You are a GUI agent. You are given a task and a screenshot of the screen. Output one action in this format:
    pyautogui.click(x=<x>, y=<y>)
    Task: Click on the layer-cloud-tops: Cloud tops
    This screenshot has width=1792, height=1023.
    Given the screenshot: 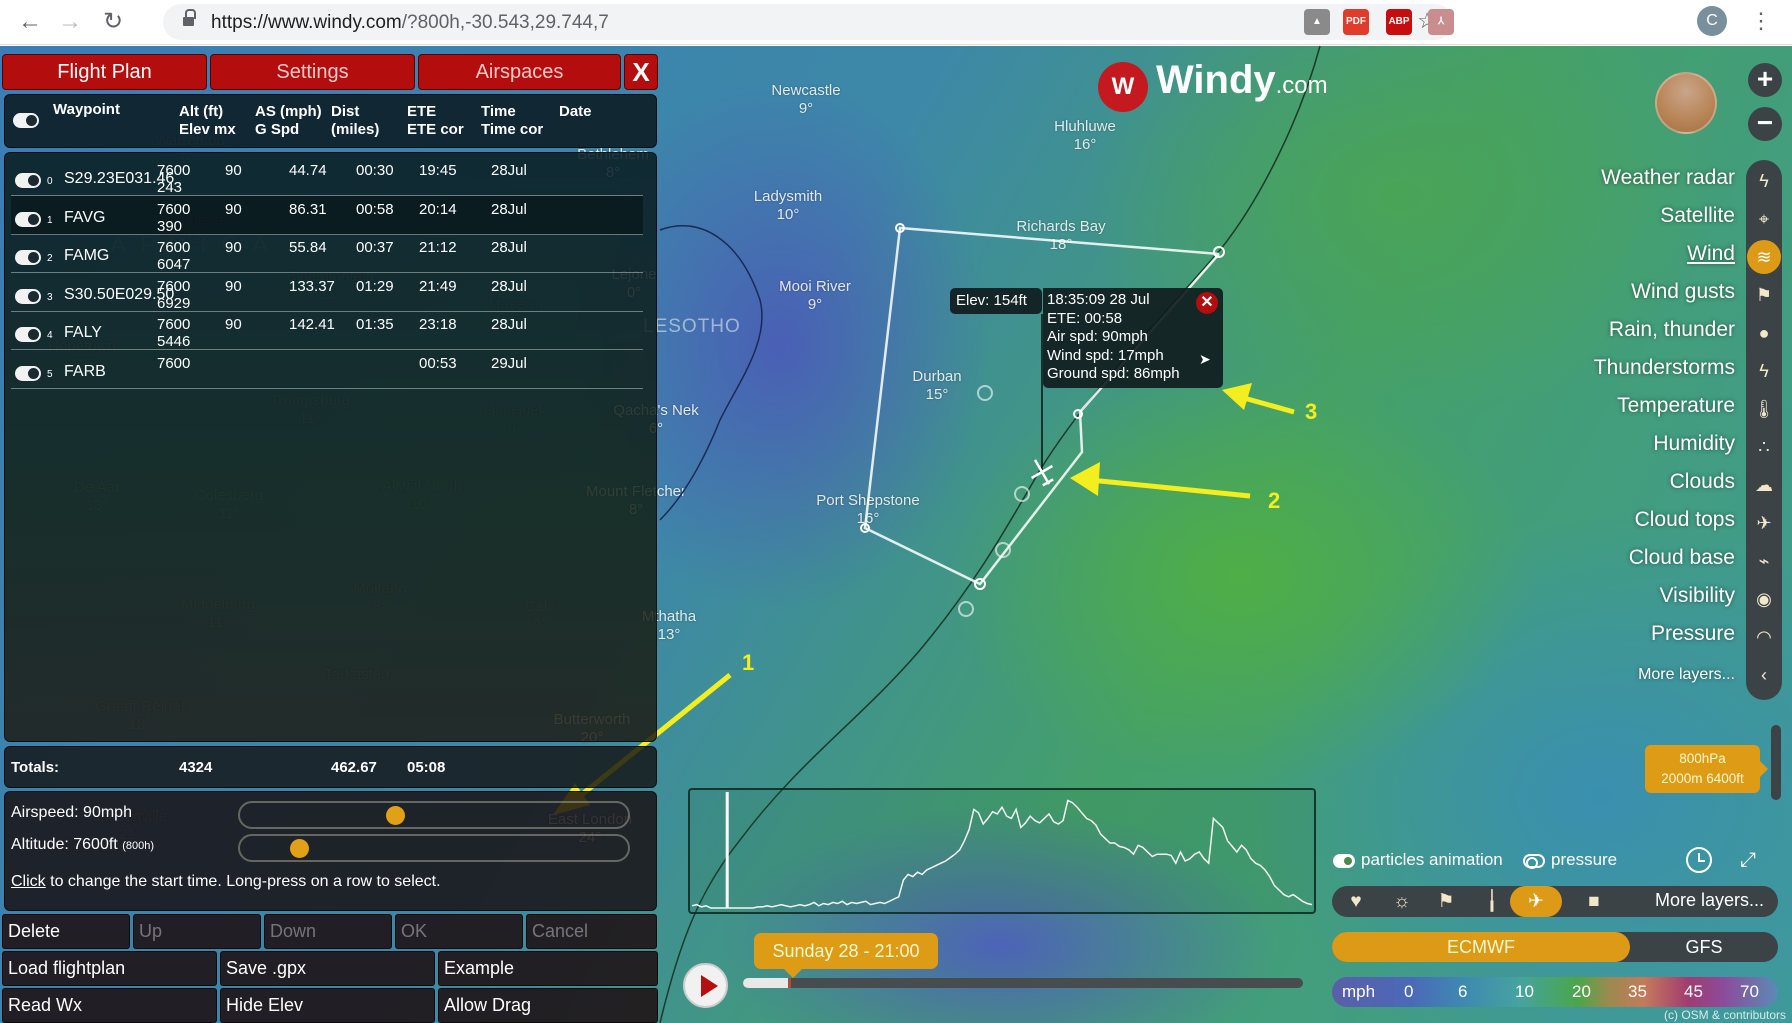 What is the action you would take?
    pyautogui.click(x=1685, y=520)
    